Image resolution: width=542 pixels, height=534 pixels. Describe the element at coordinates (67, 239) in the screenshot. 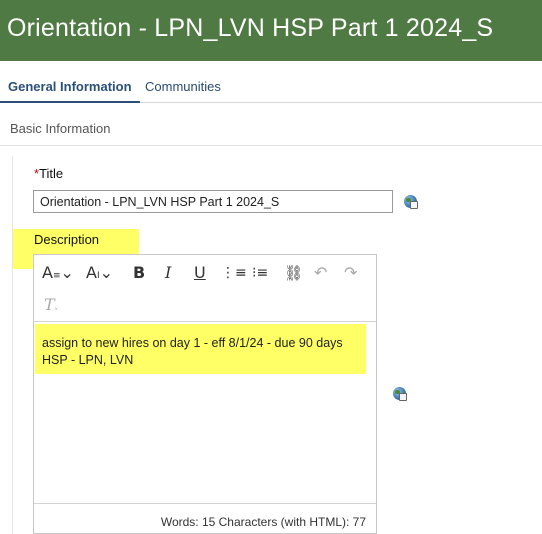

I see `description-field-label: Description` at that location.